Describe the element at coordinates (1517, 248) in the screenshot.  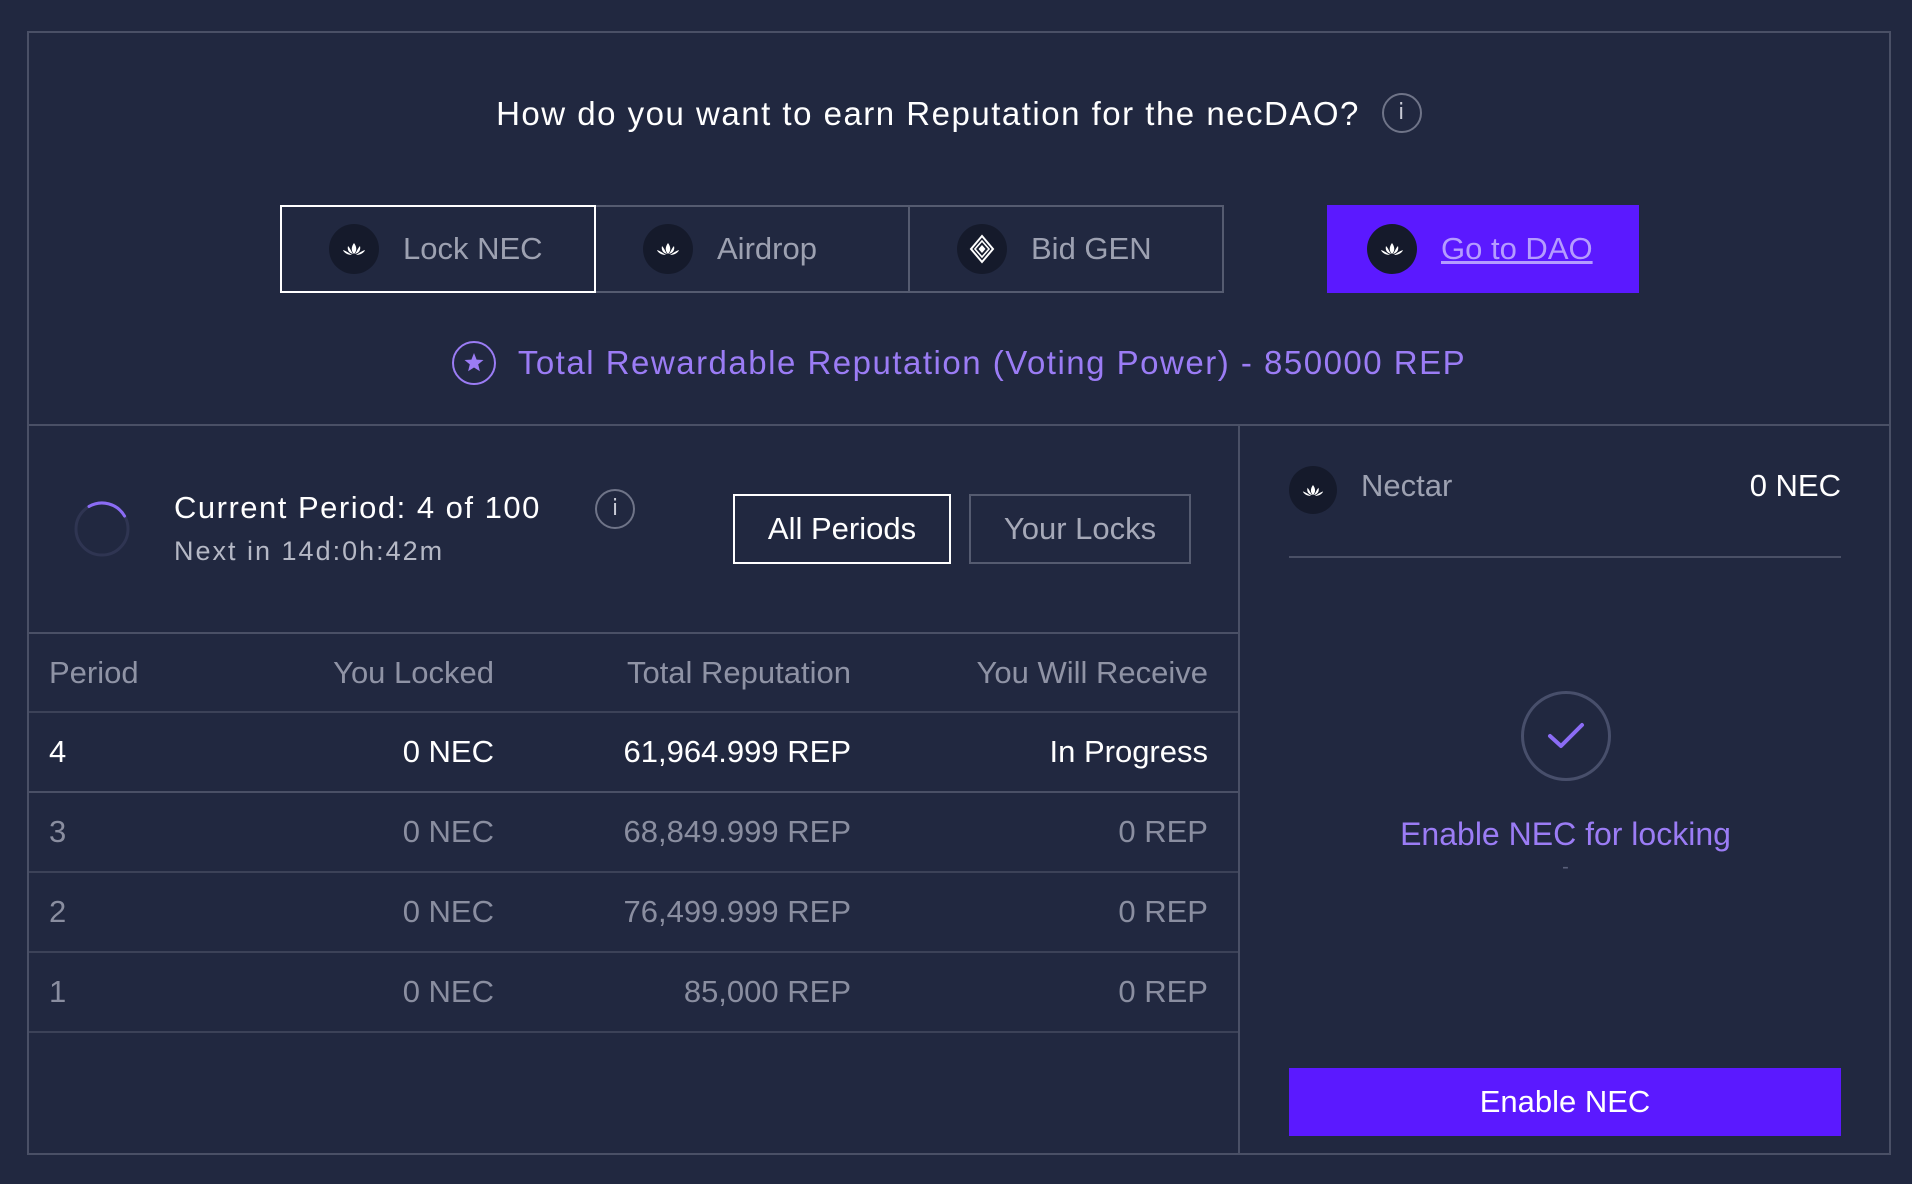
I see `go-to-dao-label: Go to DAO` at that location.